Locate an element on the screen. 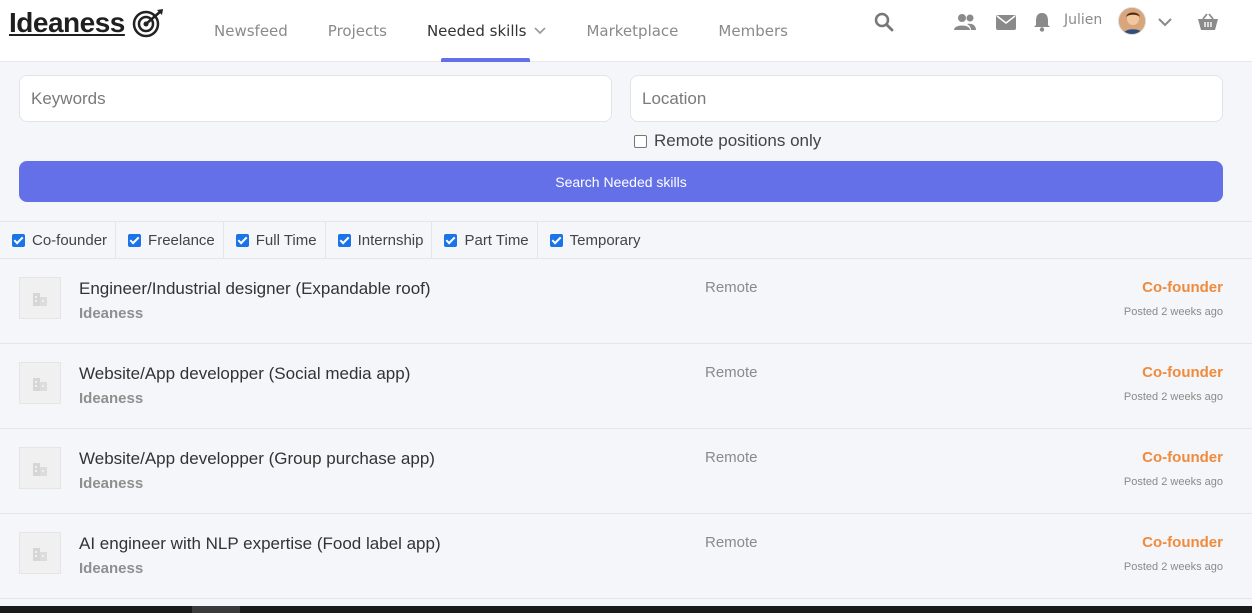  logo-text: Ideaness is located at coordinates (67, 22).